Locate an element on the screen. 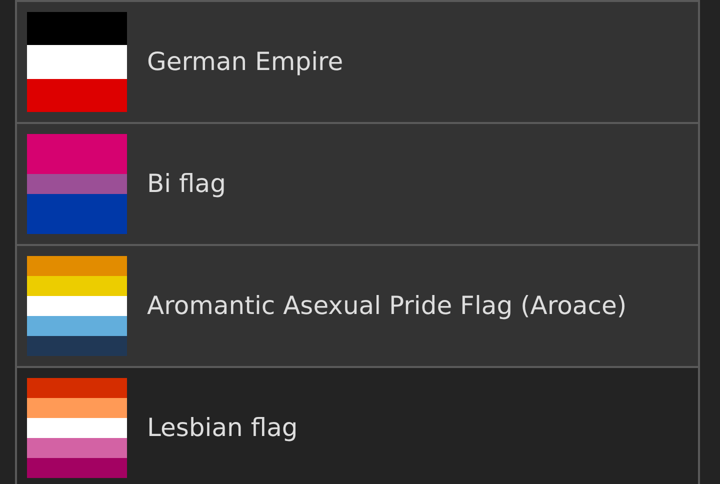 The image size is (720, 484). item-label: Bi flag is located at coordinates (186, 184).